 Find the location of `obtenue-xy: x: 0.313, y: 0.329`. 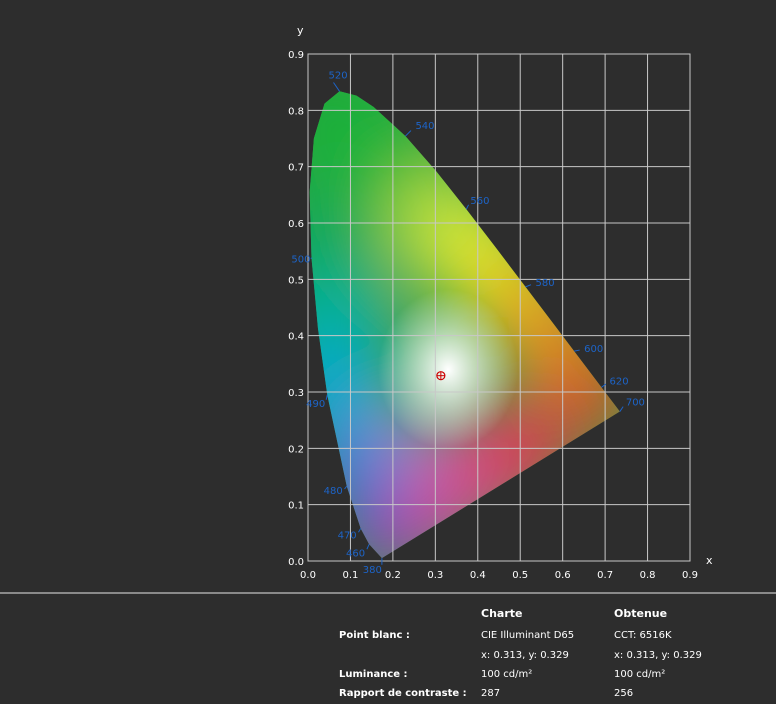

obtenue-xy: x: 0.313, y: 0.329 is located at coordinates (658, 655).